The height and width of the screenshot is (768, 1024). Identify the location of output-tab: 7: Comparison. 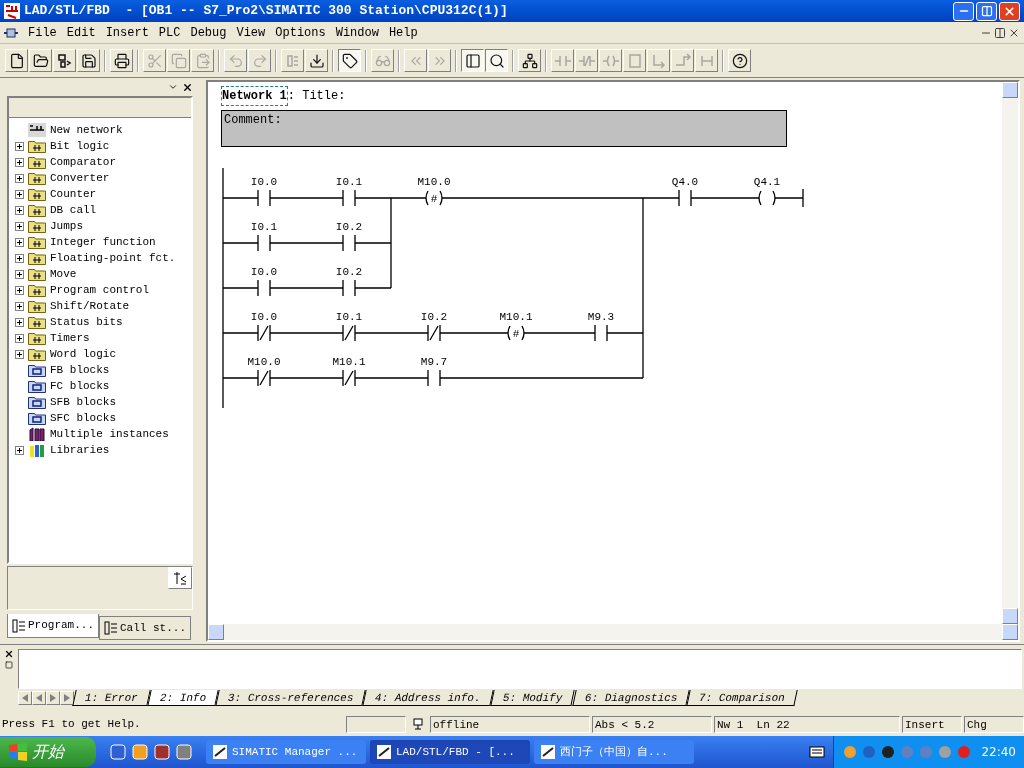
(742, 698).